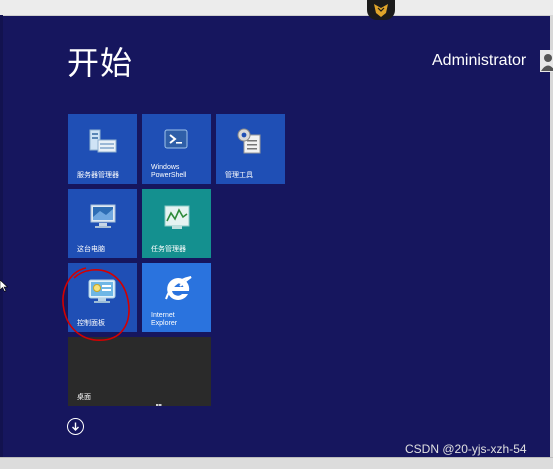 The image size is (553, 469). I want to click on left-edge, so click(1, 236).